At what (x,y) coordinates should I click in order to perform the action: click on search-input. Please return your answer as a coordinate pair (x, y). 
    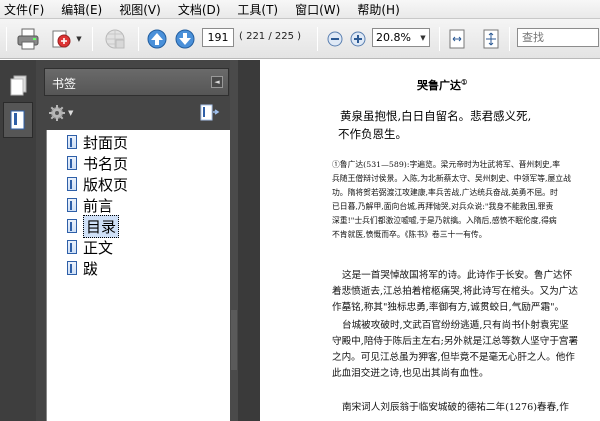
    Looking at the image, I should click on (558, 37).